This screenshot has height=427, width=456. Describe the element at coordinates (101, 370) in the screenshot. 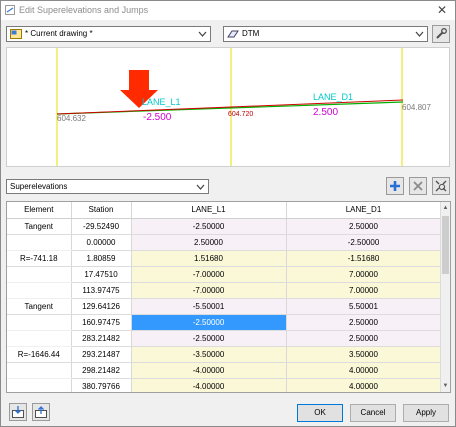

I see `station-cell: 298.21482` at that location.